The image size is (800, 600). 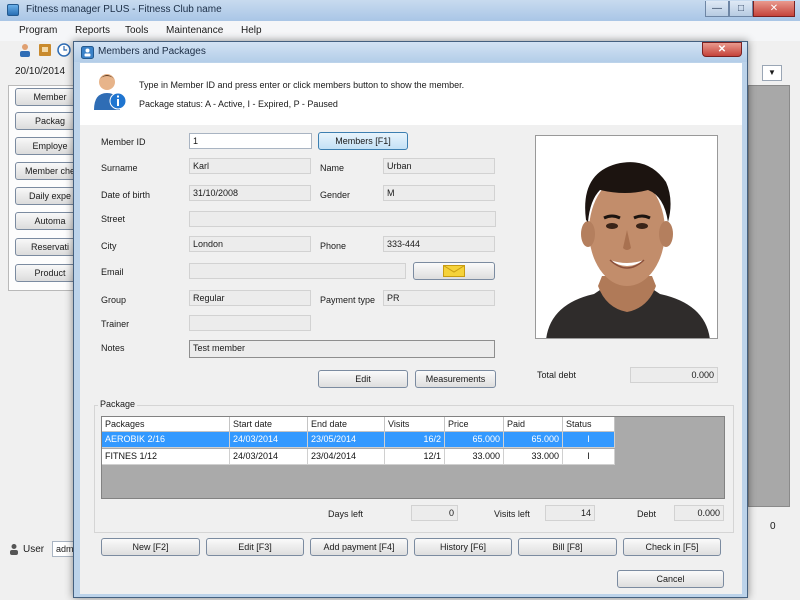 What do you see at coordinates (359, 547) in the screenshot?
I see `add-payment-button: Add payment [F4]` at bounding box center [359, 547].